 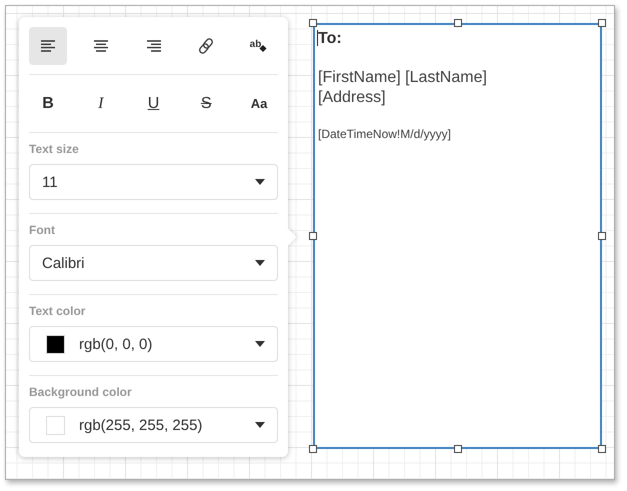 I want to click on dropdown-field: 11, so click(x=153, y=182).